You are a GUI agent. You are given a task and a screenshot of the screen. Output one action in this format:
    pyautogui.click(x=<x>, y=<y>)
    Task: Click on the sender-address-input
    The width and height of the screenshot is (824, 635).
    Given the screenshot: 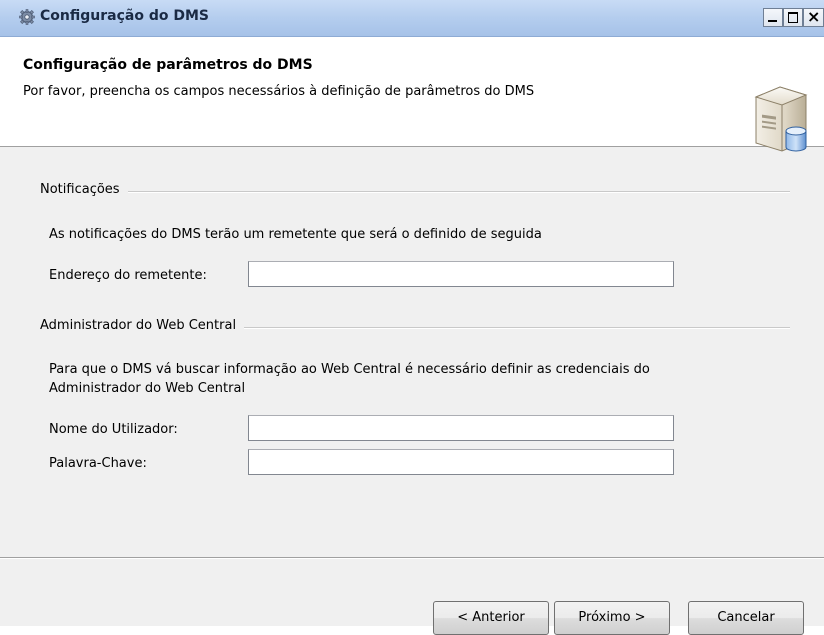 What is the action you would take?
    pyautogui.click(x=461, y=274)
    